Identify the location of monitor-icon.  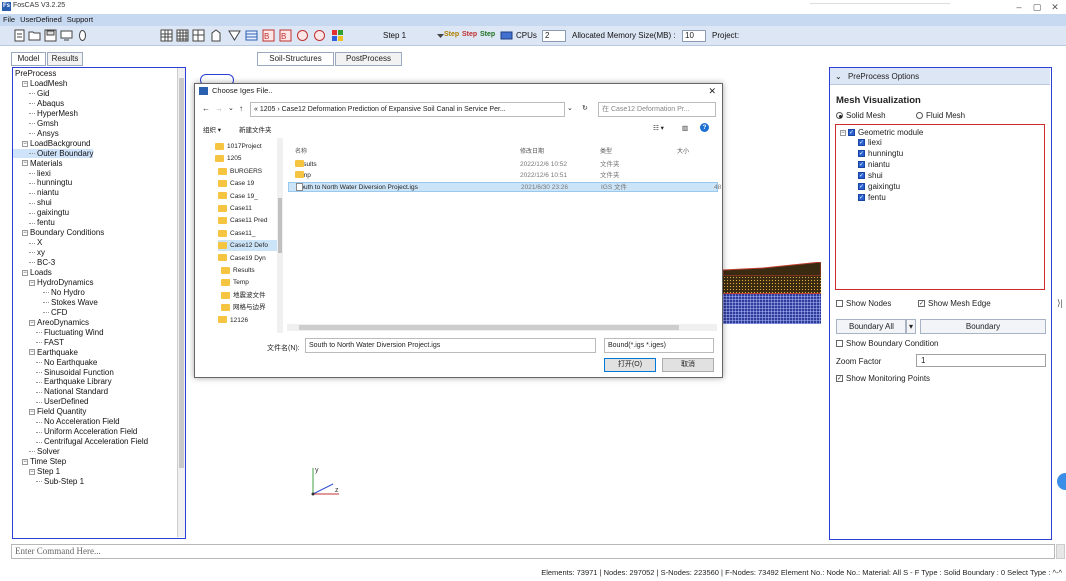
(66, 35).